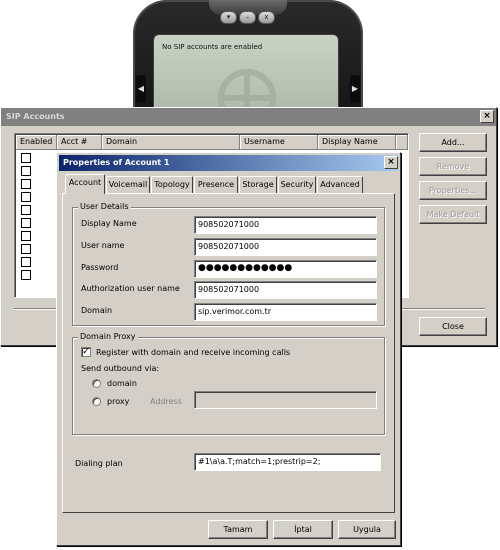  I want to click on password-field: ●●●●●●●●●●●●, so click(285, 269).